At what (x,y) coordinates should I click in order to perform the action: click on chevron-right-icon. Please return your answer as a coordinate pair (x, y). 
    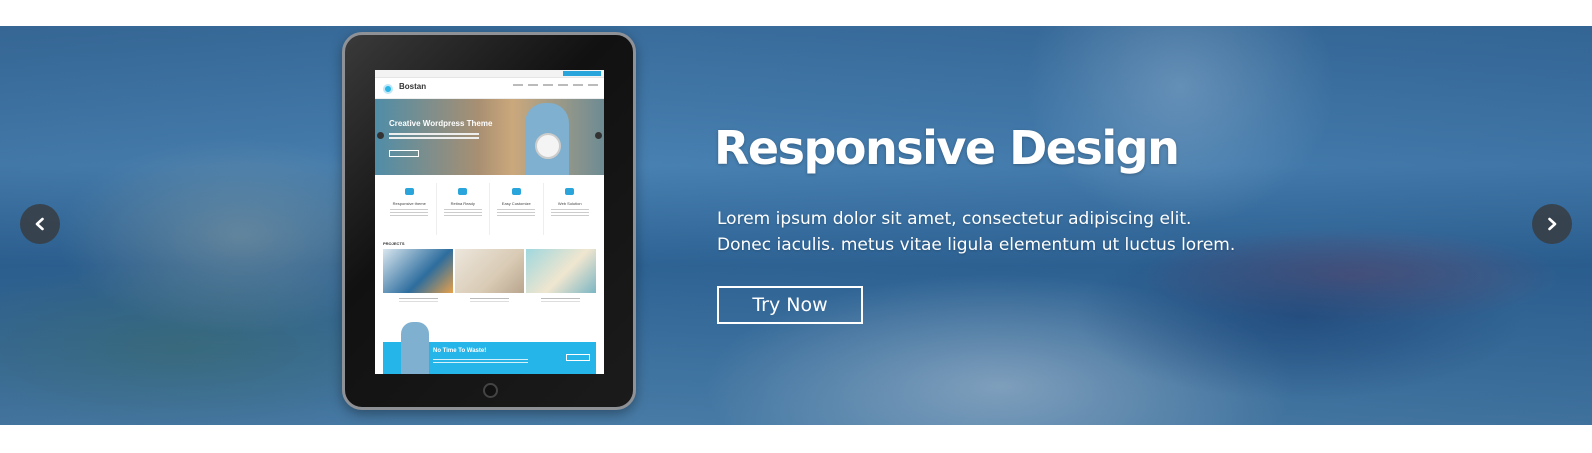
    Looking at the image, I should click on (1552, 224).